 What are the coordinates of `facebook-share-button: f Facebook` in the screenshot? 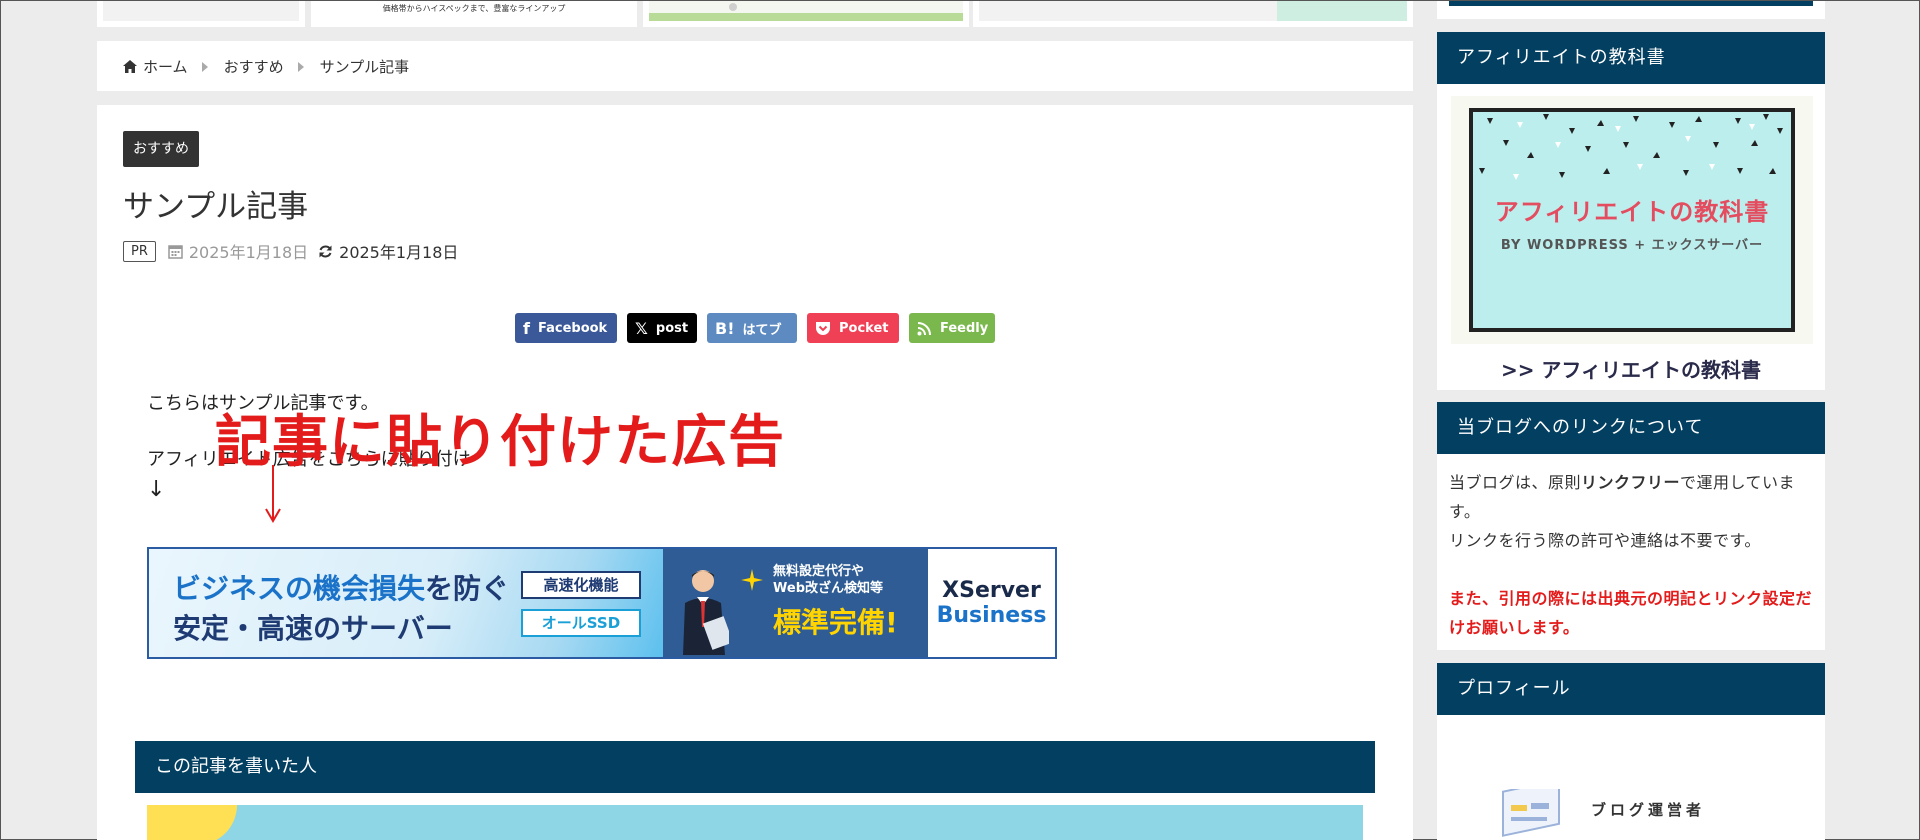 It's located at (566, 328).